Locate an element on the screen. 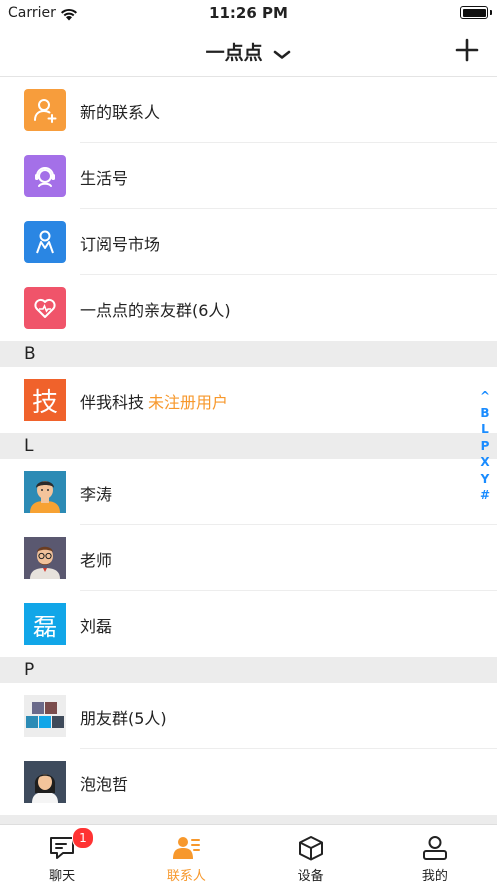 The width and height of the screenshot is (497, 884). tab-devices: 设备 is located at coordinates (311, 854).